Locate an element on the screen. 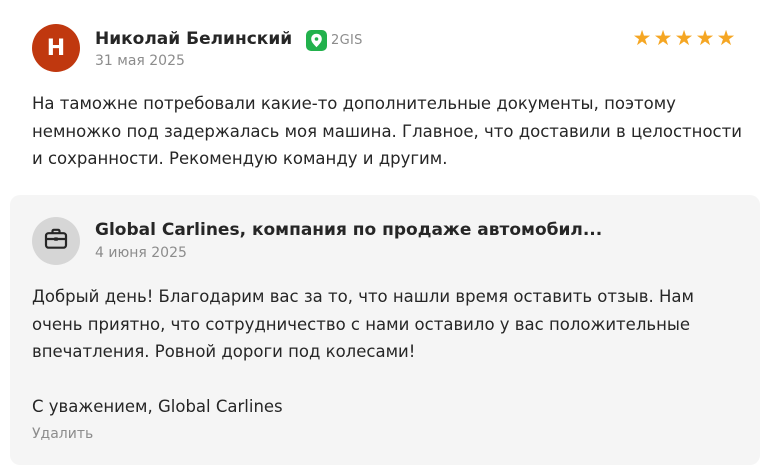  reply-signature: С уважением, Global Carlines is located at coordinates (157, 406).